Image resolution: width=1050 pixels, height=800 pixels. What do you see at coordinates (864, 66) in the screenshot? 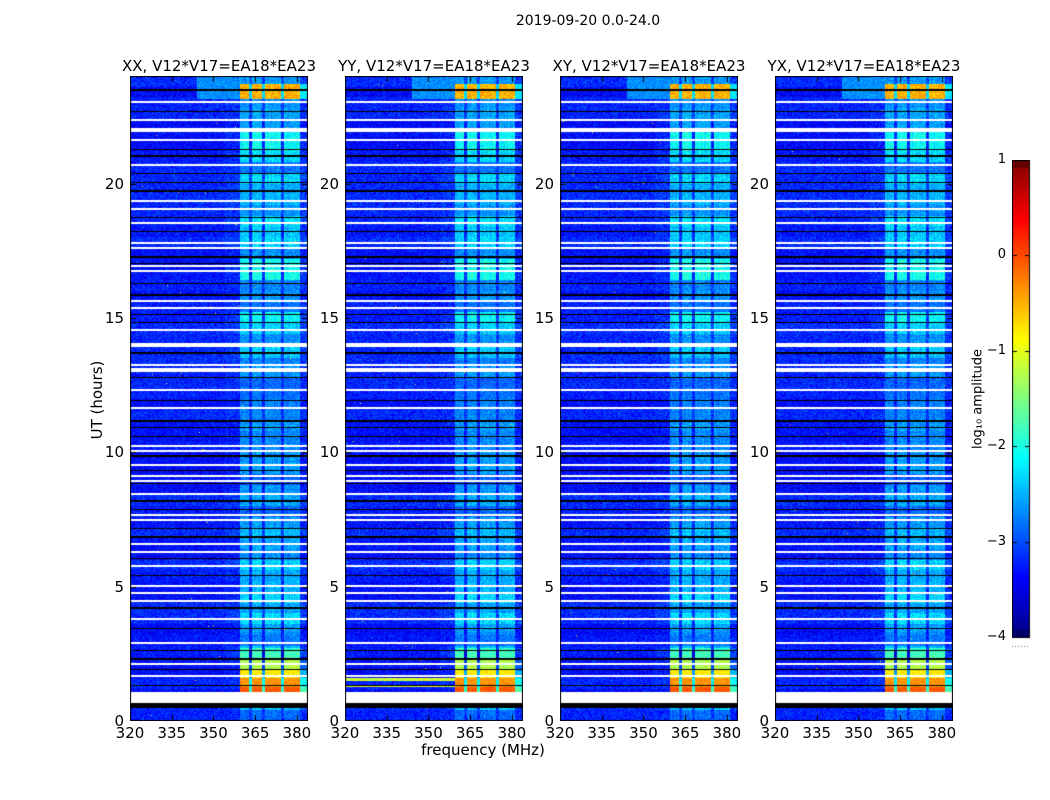
I see `panel-title-yx: YX, V12*V17=EA18*EA23` at bounding box center [864, 66].